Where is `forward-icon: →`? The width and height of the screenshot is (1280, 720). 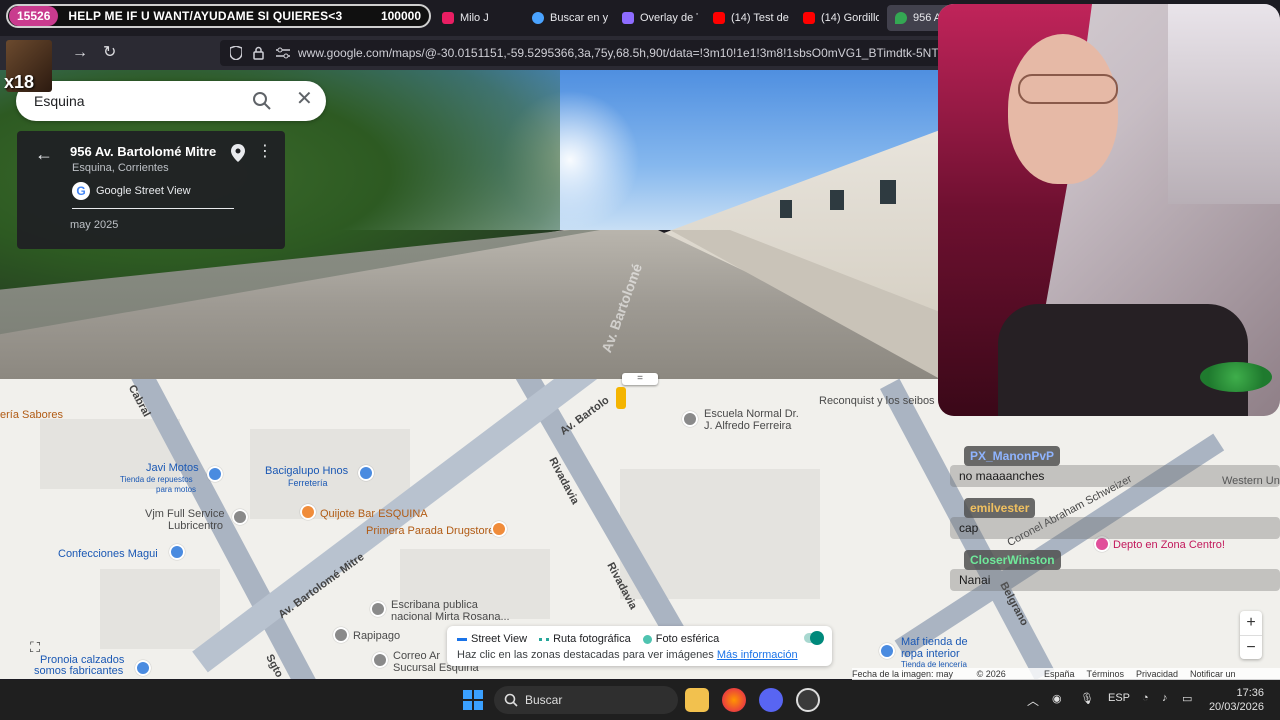 forward-icon: → is located at coordinates (80, 53).